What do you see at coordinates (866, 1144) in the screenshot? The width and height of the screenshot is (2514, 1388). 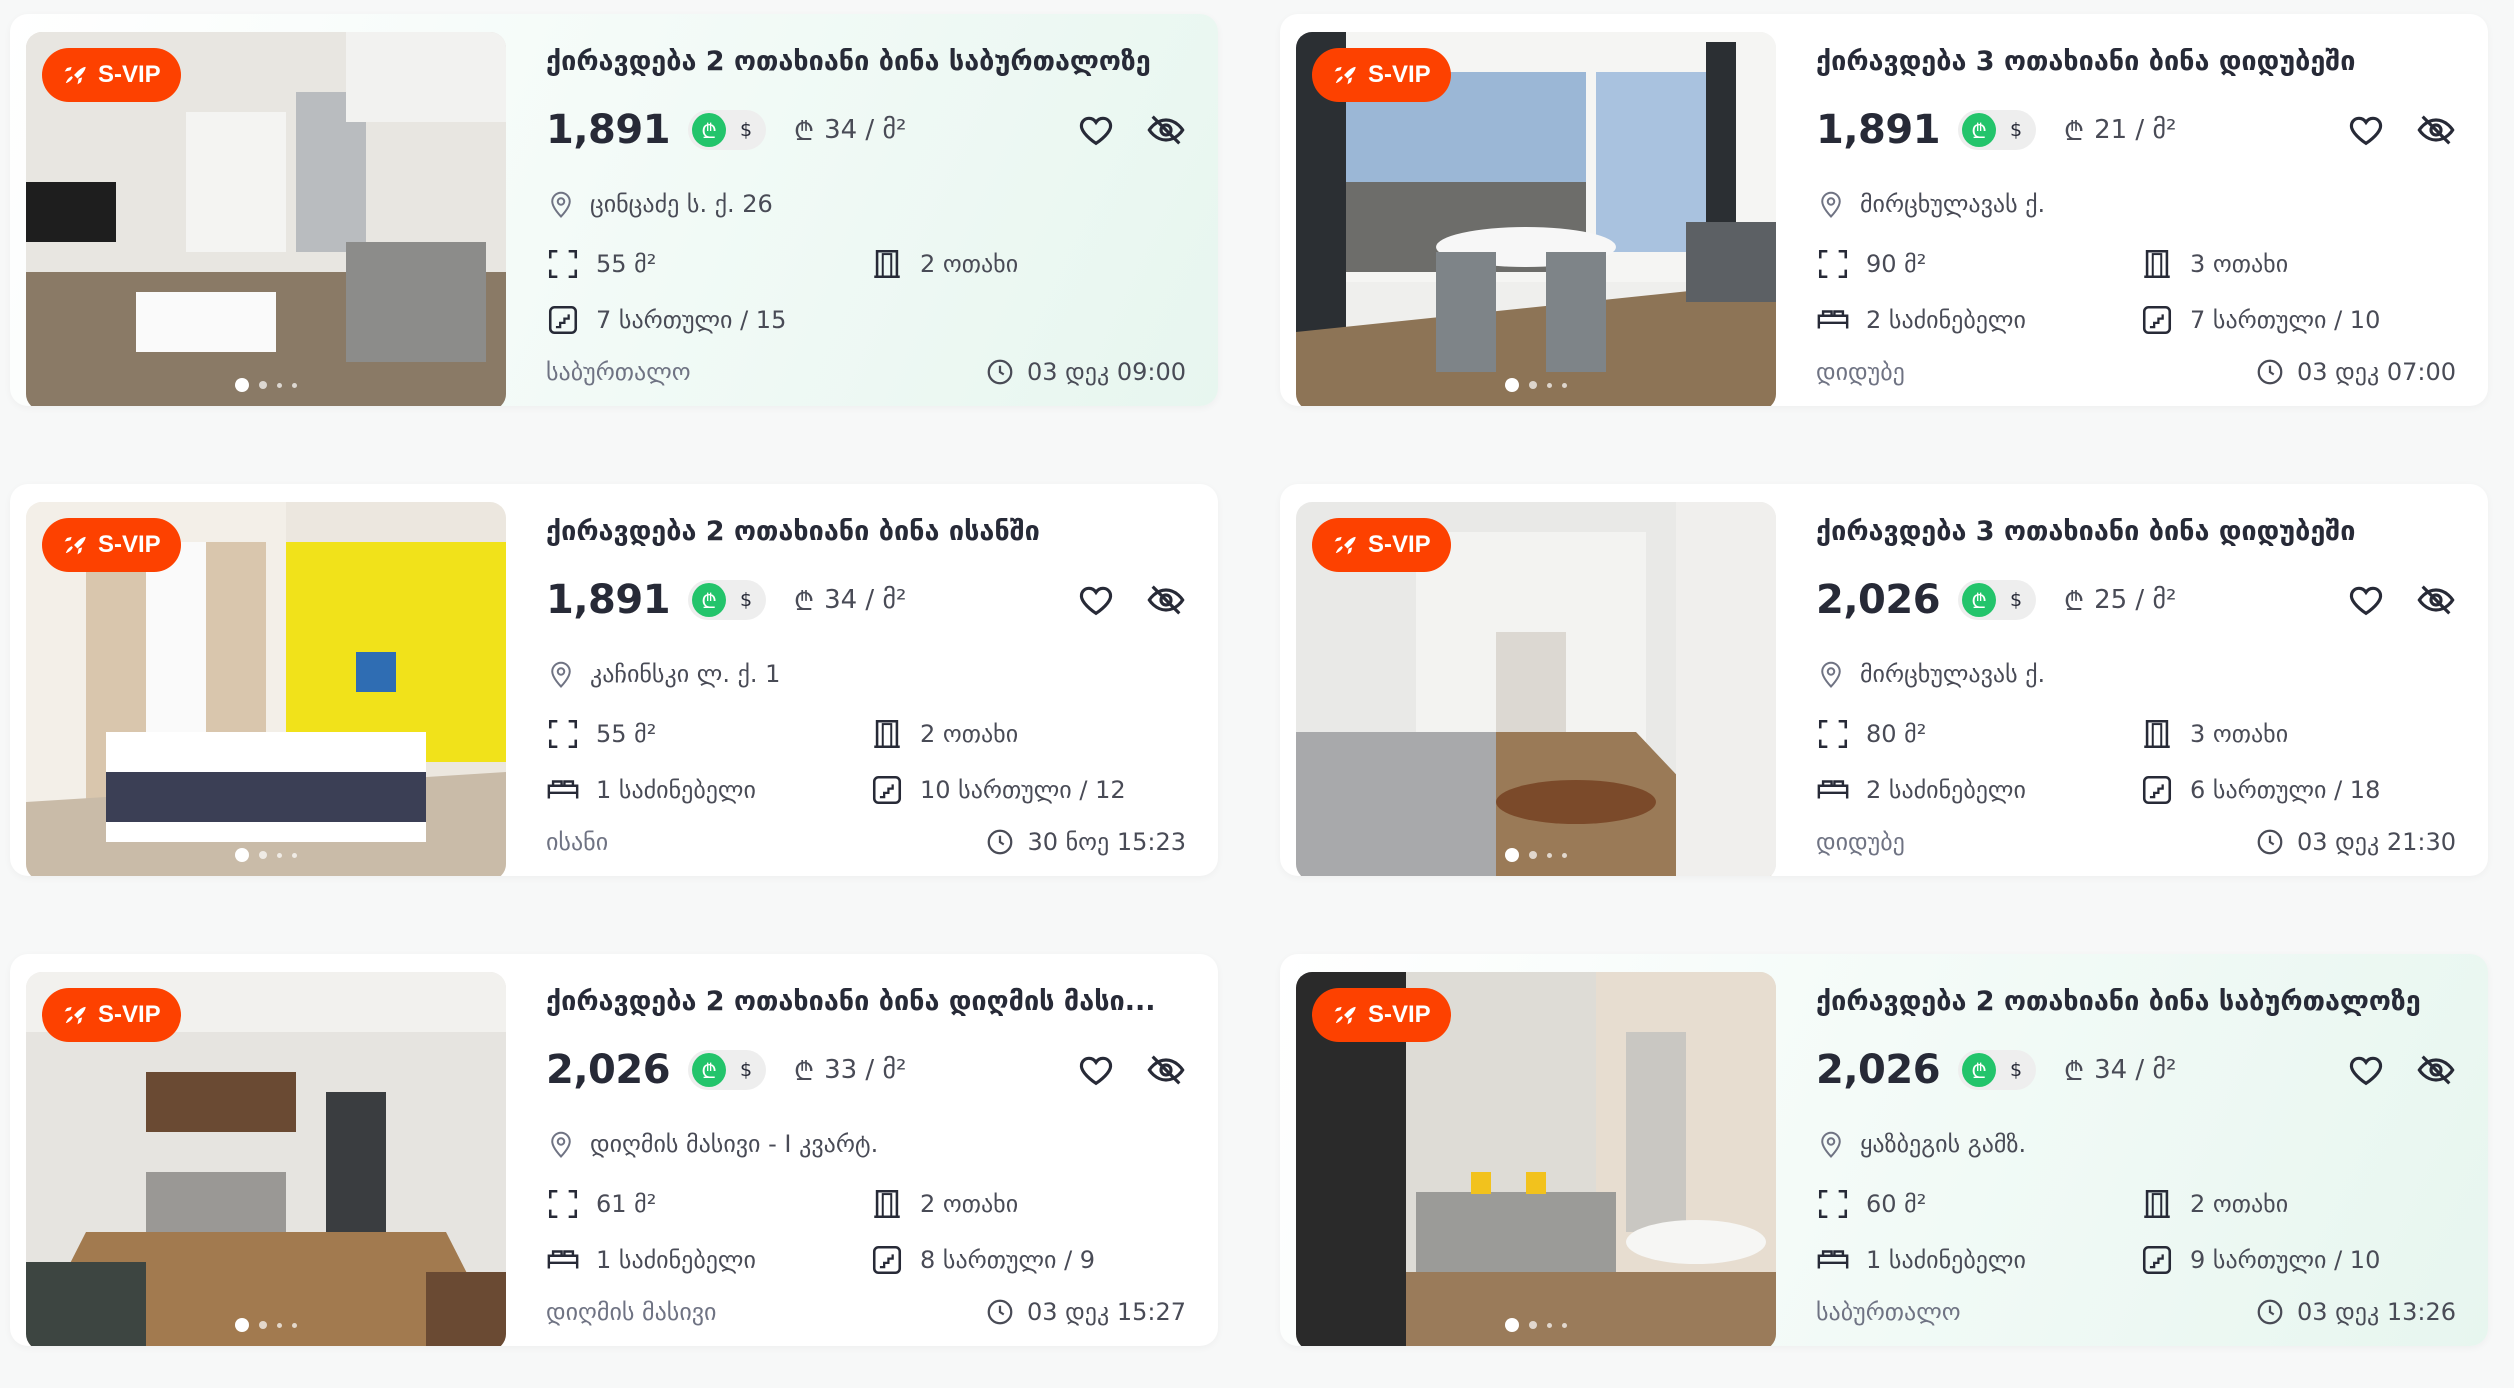 I see `address: დიღმის მასივი - I კვარტ.` at bounding box center [866, 1144].